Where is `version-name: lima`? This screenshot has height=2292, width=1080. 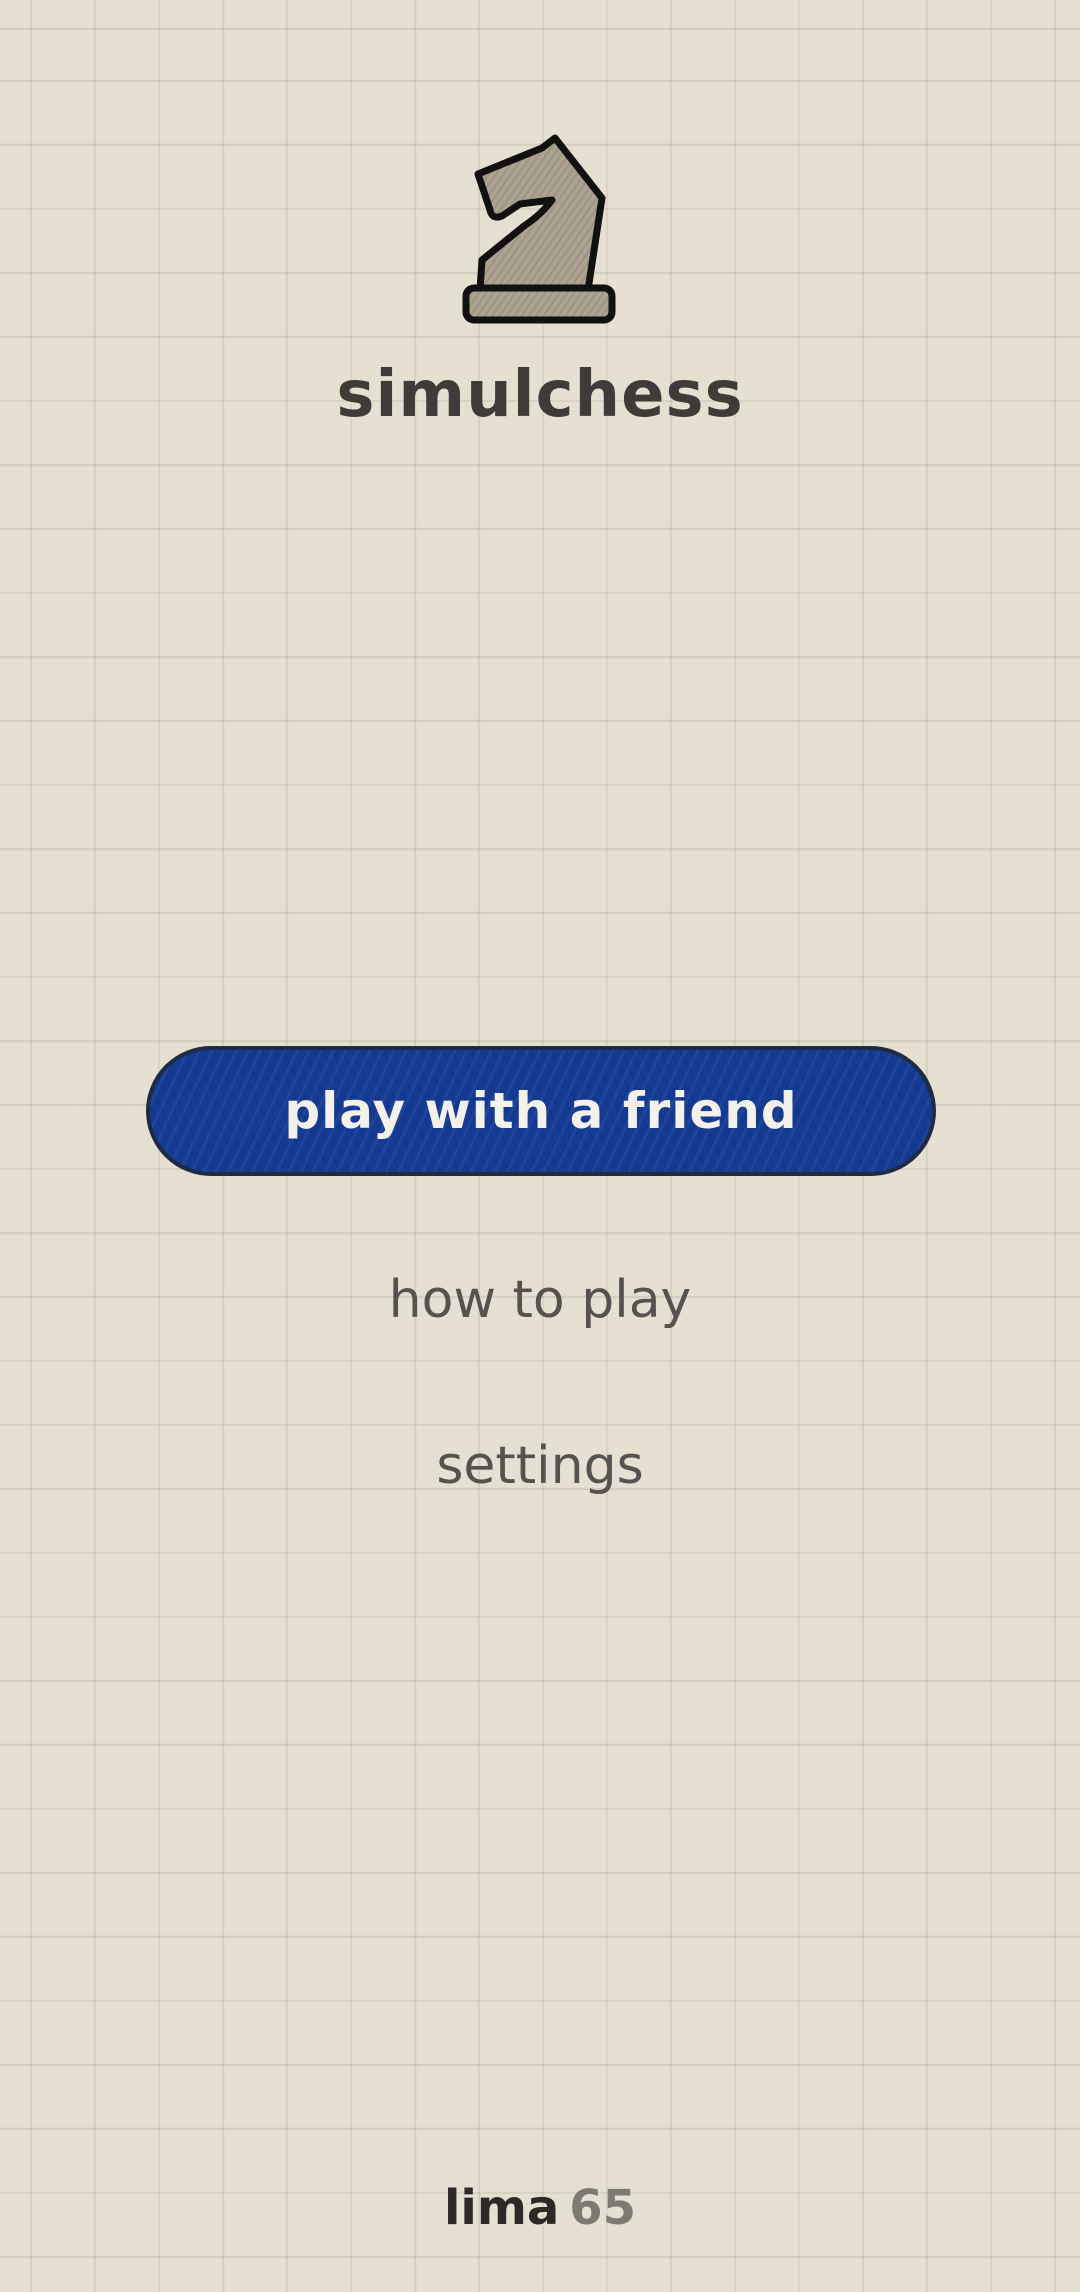
version-name: lima is located at coordinates (501, 2208).